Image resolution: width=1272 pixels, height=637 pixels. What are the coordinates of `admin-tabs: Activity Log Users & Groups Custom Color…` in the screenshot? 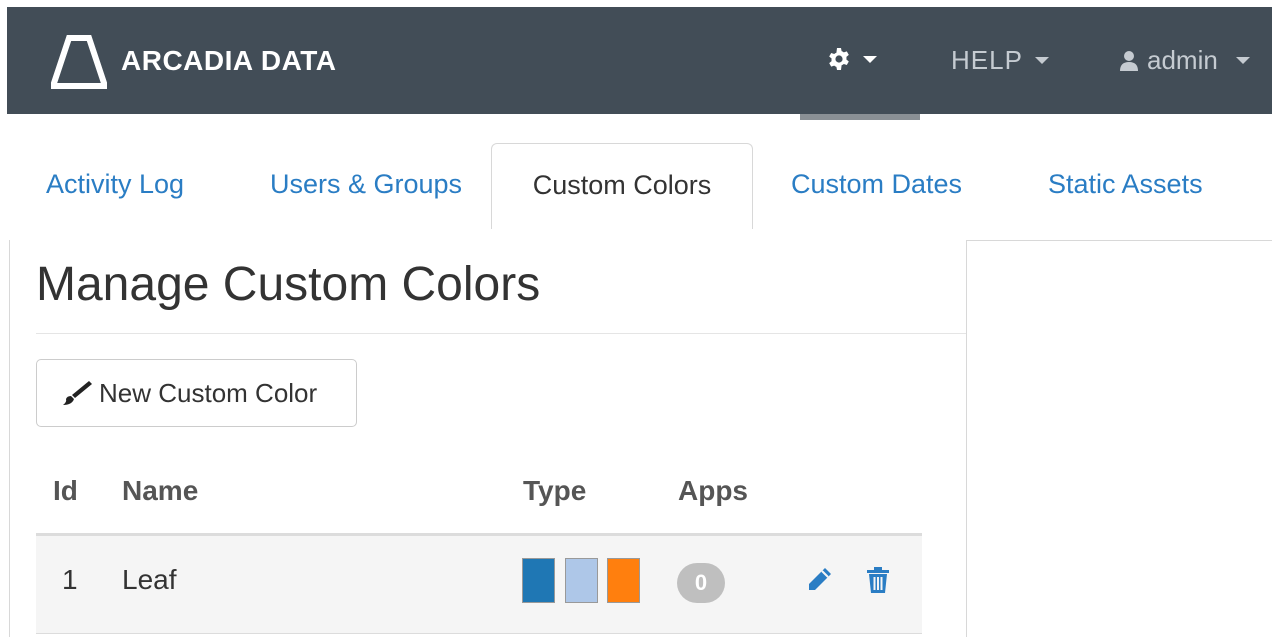 It's located at (636, 186).